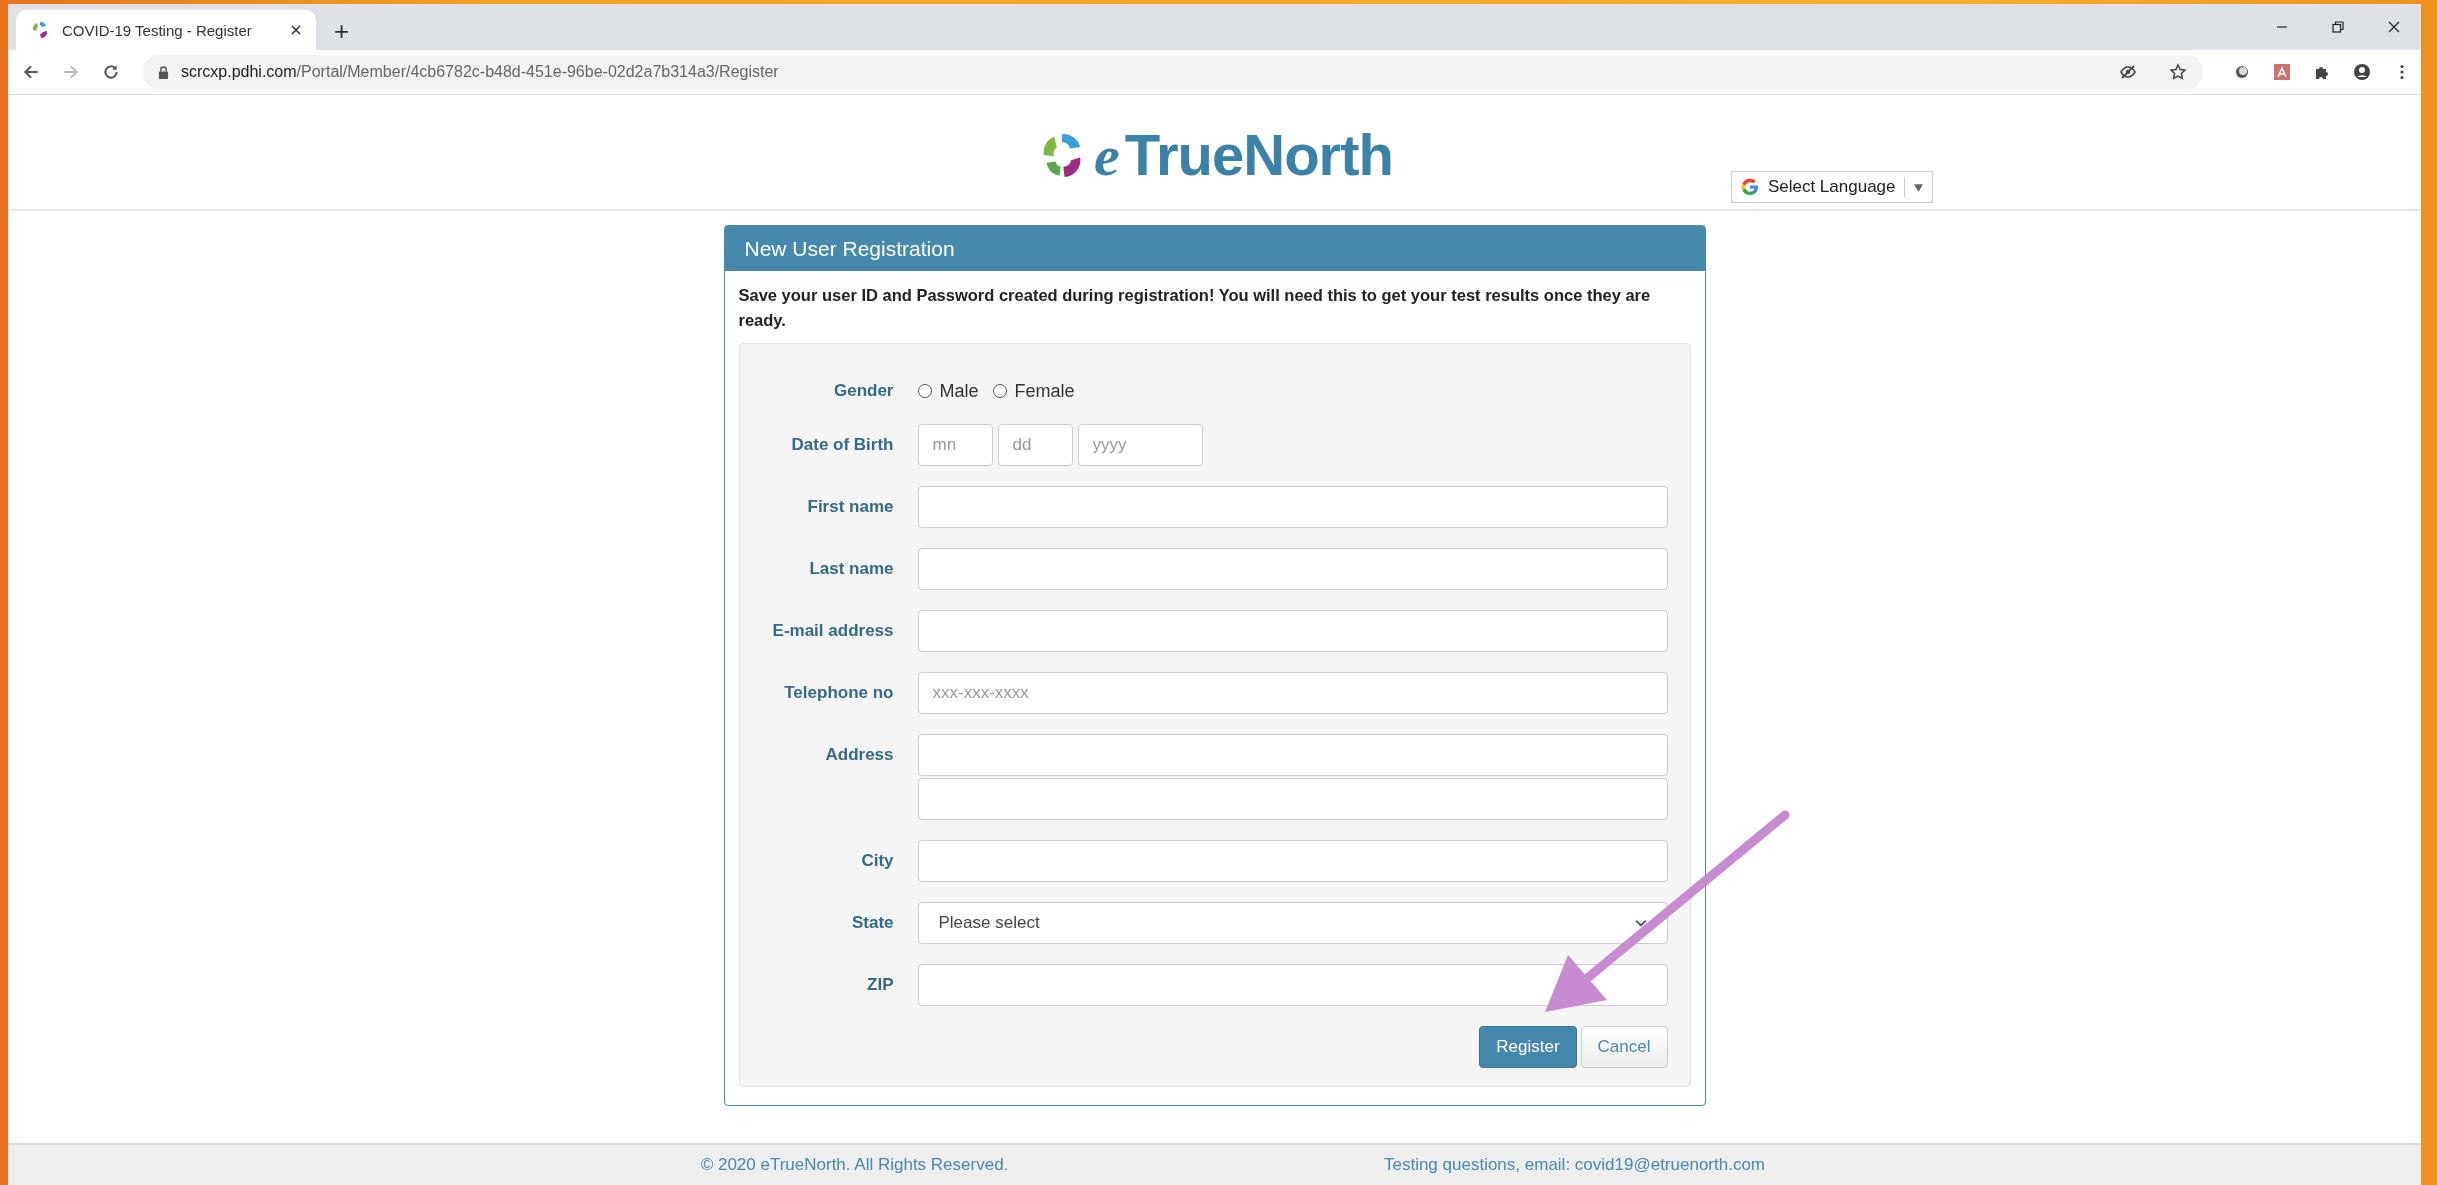  Describe the element at coordinates (2178, 72) in the screenshot. I see `star-icon` at that location.